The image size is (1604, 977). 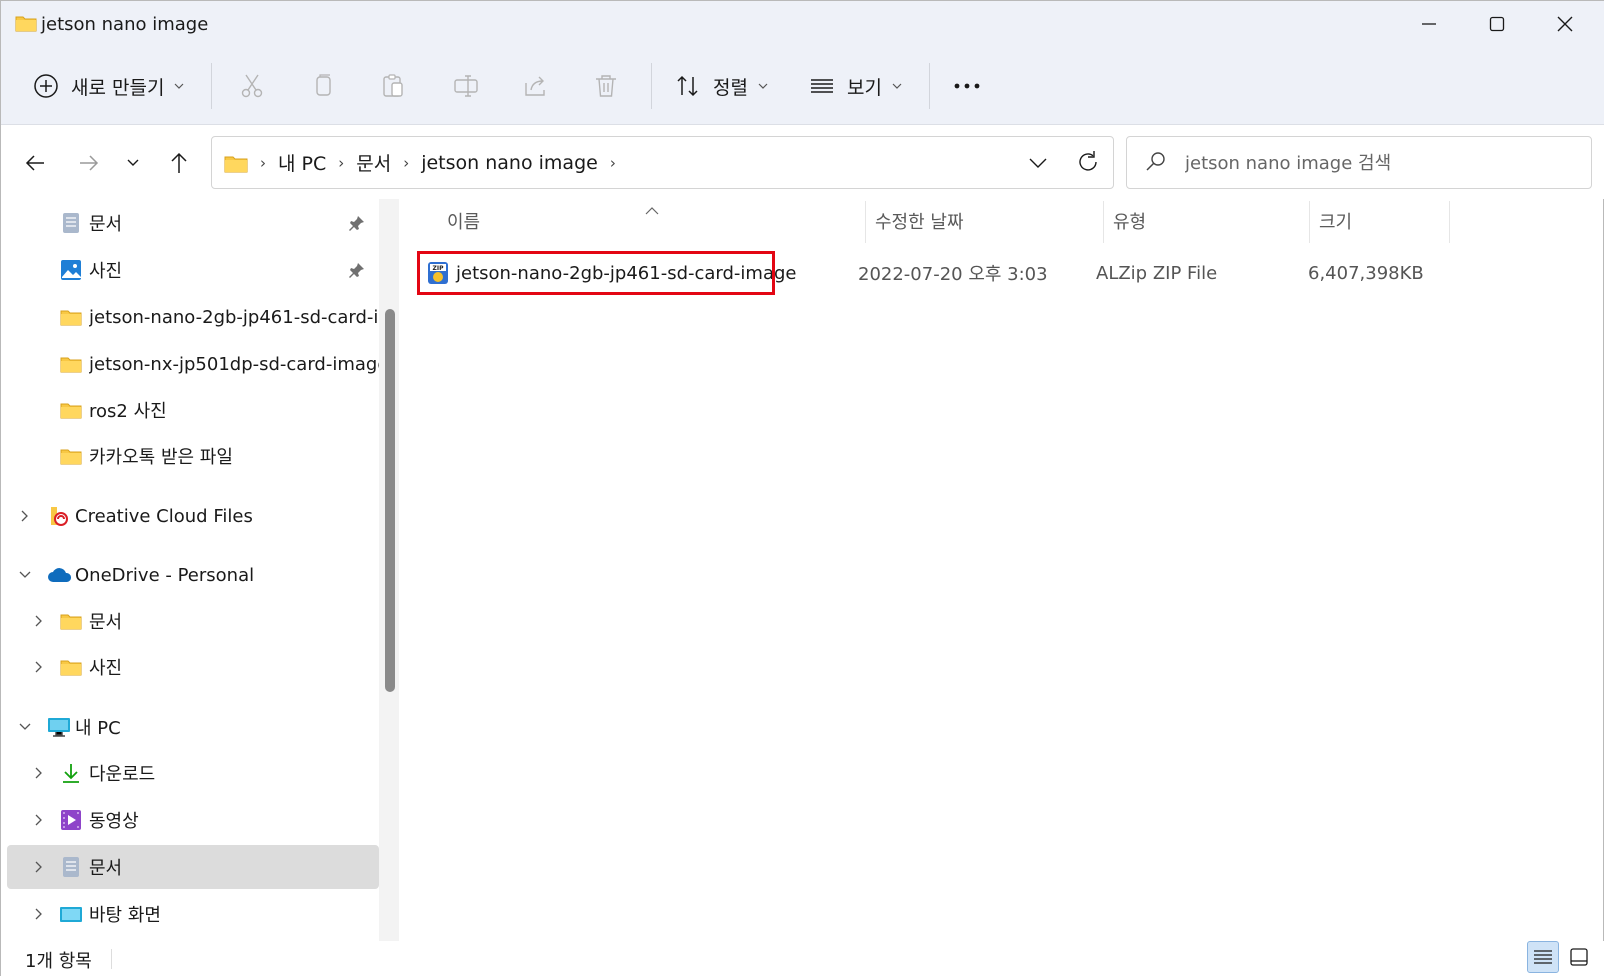 What do you see at coordinates (193, 914) in the screenshot?
I see `nav-item-desktop: 바탕 화면` at bounding box center [193, 914].